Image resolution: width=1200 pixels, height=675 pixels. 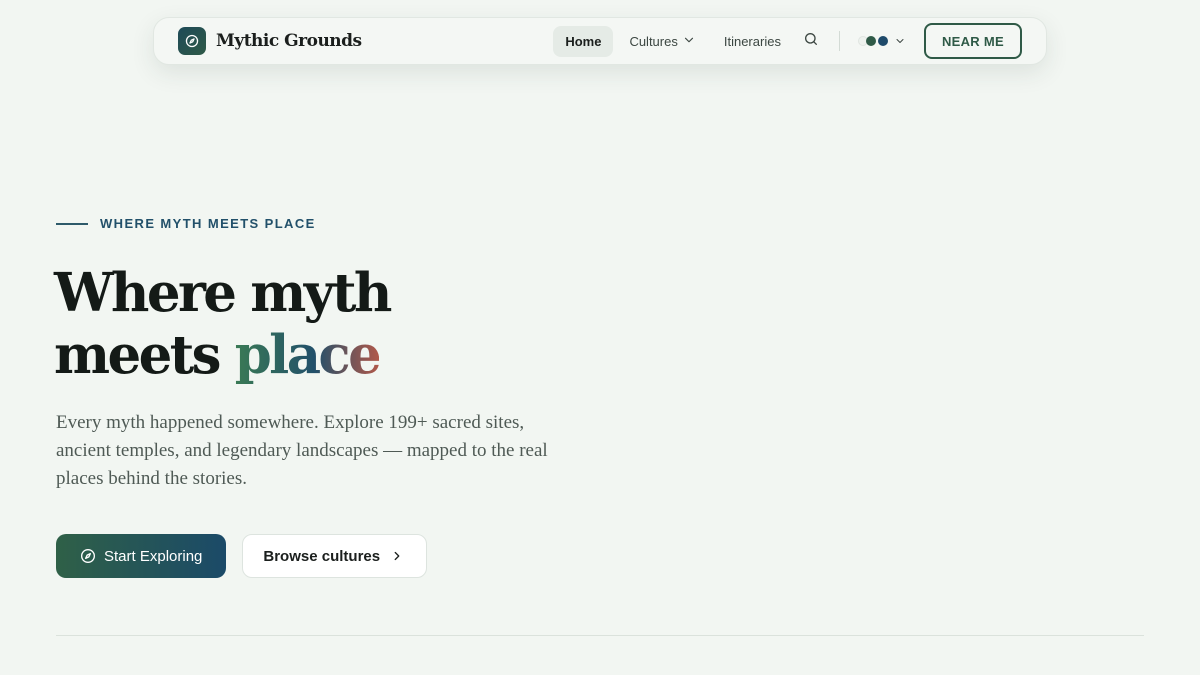 I want to click on search-button, so click(x=811, y=41).